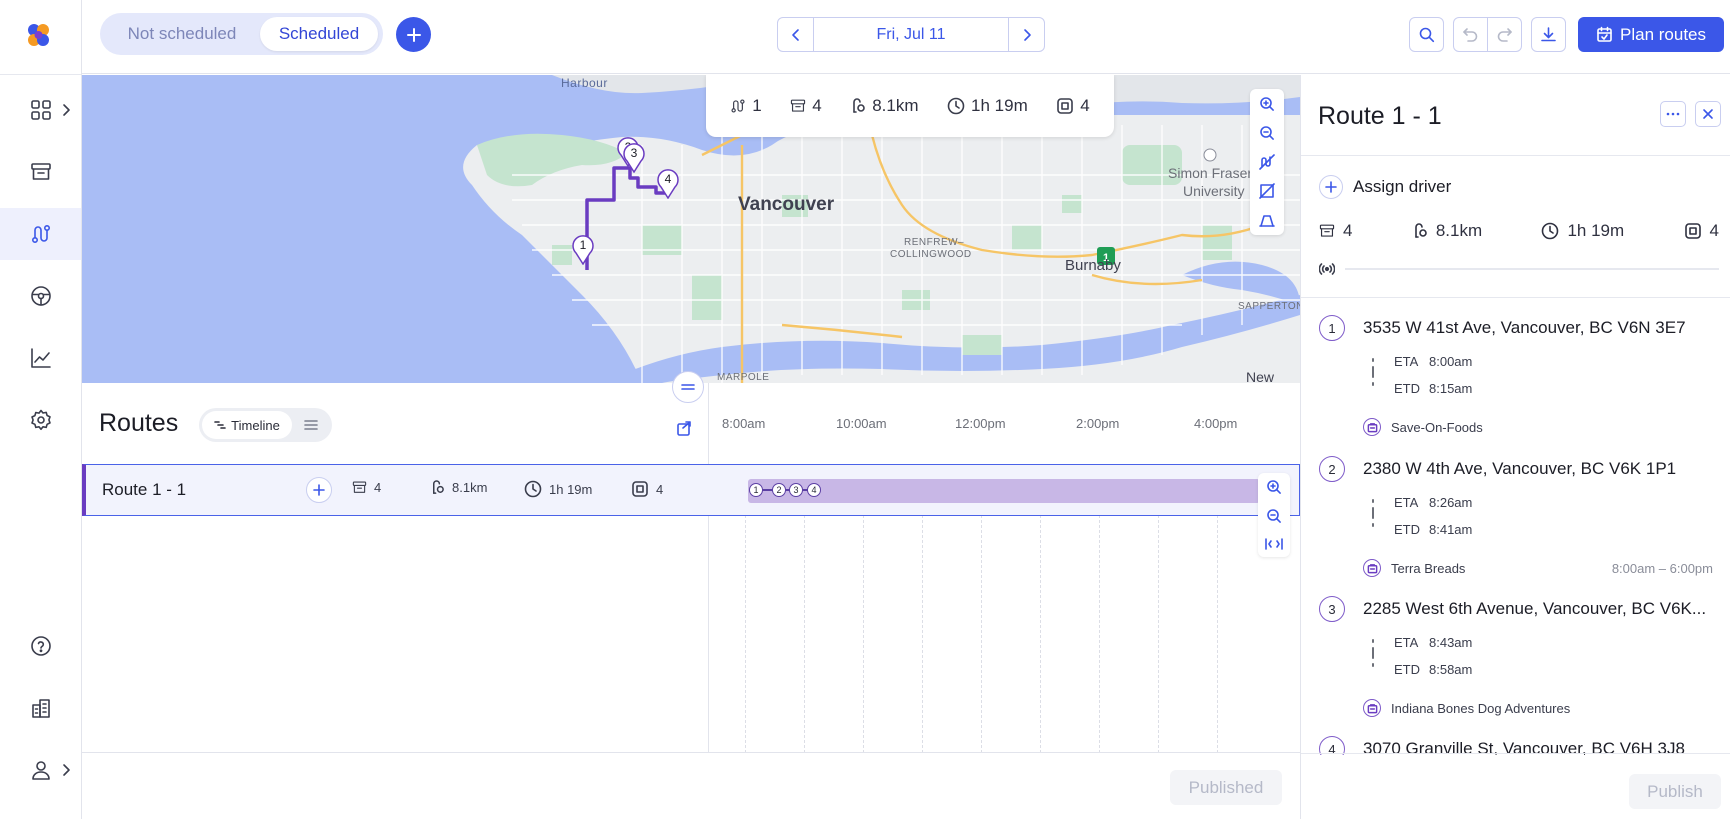 This screenshot has width=1730, height=819. I want to click on expand-routes-button, so click(684, 429).